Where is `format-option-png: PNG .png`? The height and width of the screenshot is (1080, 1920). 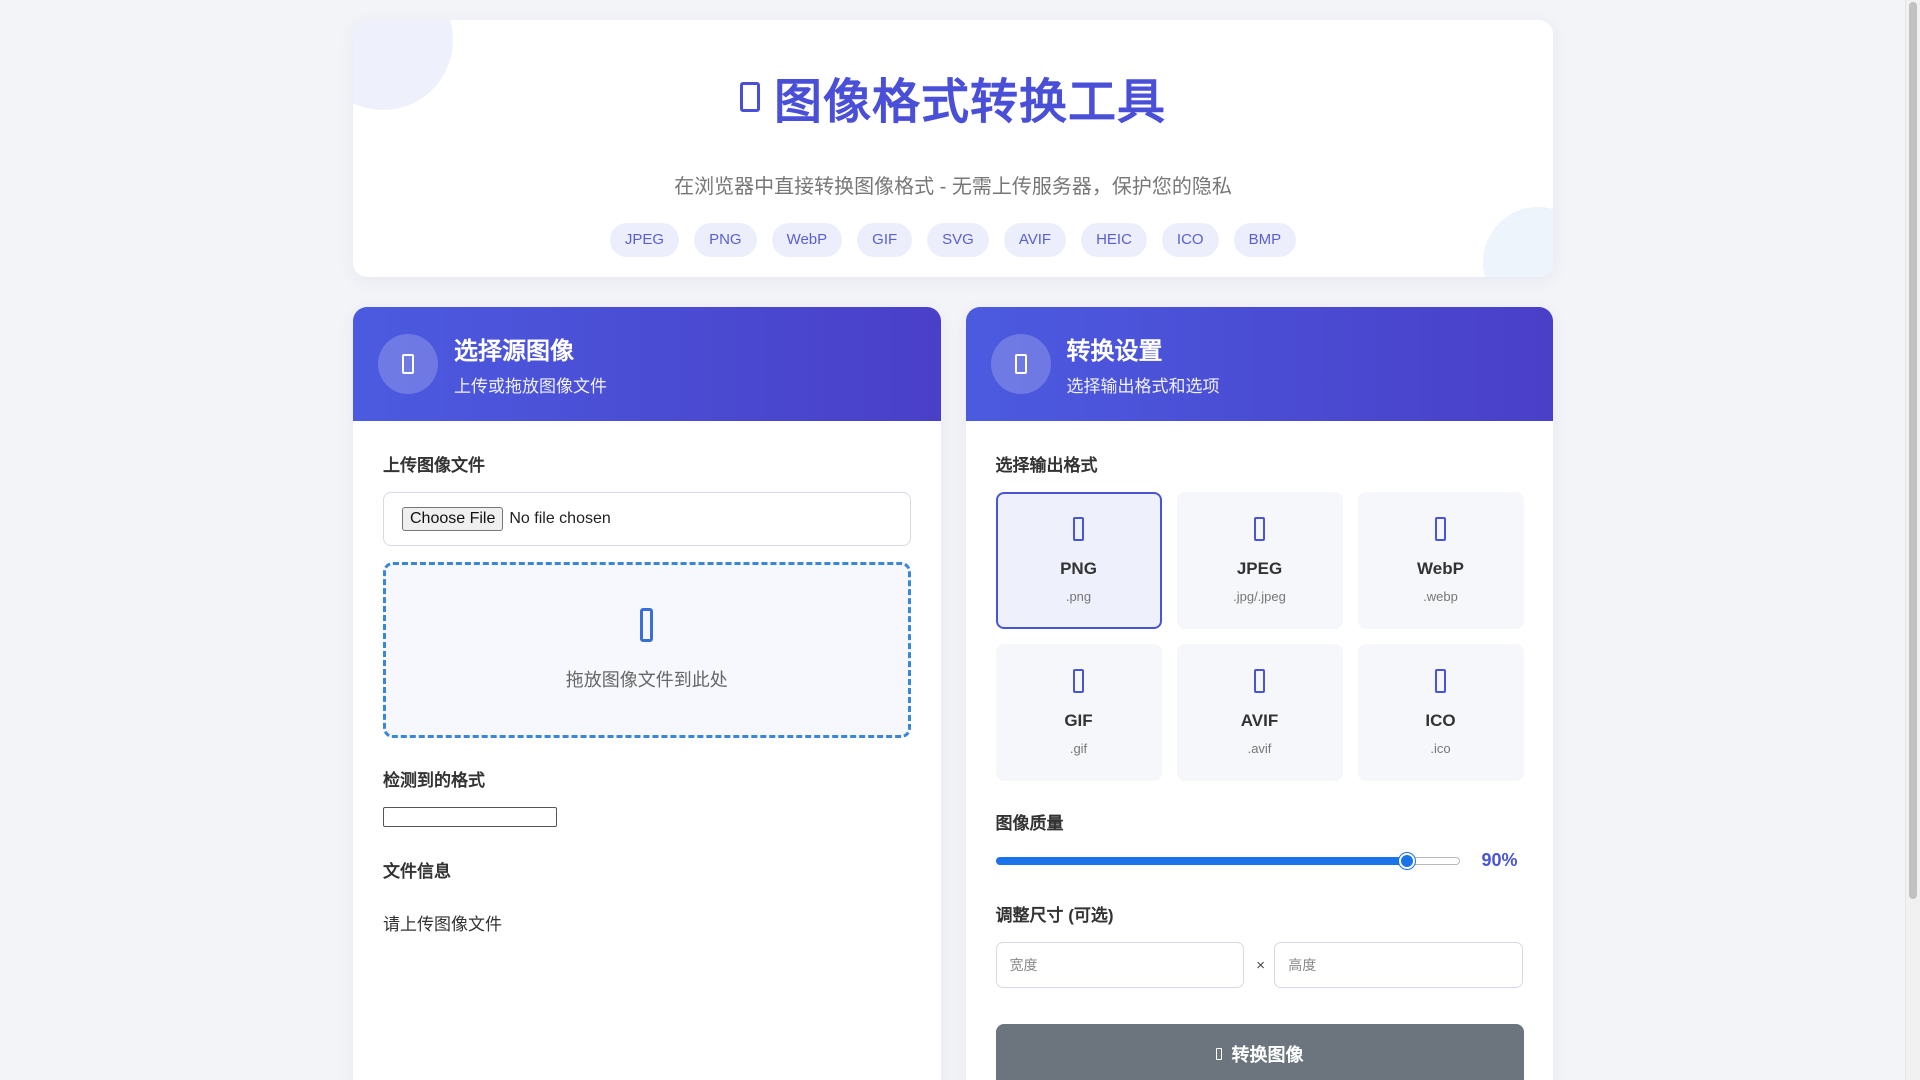
format-option-png: PNG .png is located at coordinates (1078, 560).